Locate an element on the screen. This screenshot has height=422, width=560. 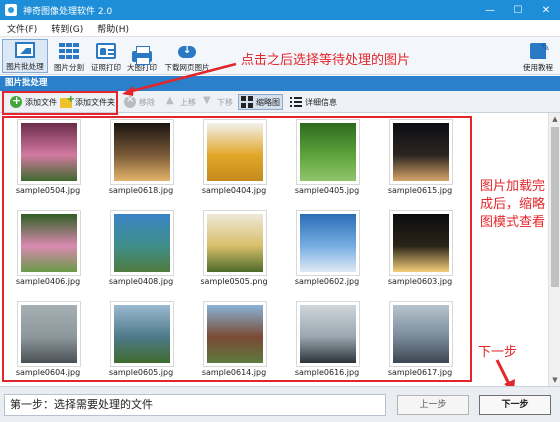
footer-bar: 第一步：选择需要处理的文件 上一步 下一步 is located at coordinates (280, 404).